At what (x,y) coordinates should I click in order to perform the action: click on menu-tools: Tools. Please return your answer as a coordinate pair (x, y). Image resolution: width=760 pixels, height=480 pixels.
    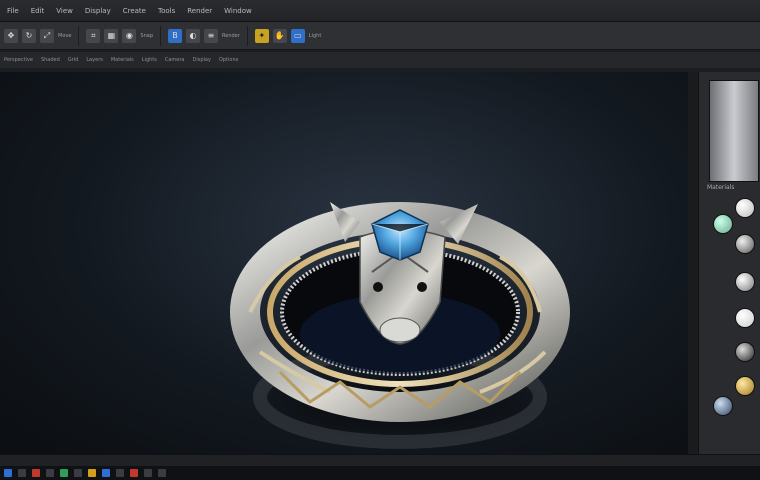
    Looking at the image, I should click on (166, 11).